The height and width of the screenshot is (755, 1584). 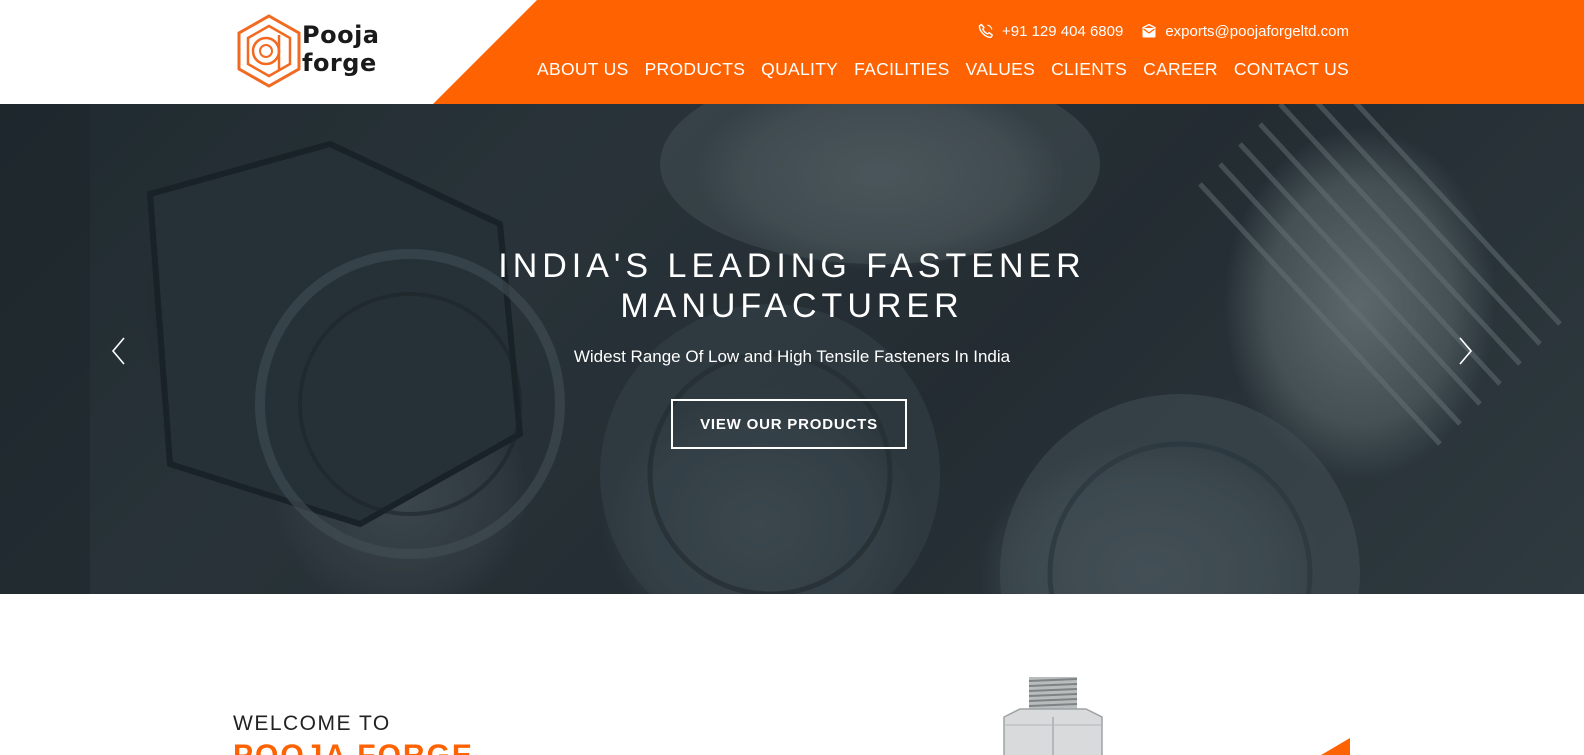 What do you see at coordinates (1291, 69) in the screenshot?
I see `nav-contact-us: CONTACT US` at bounding box center [1291, 69].